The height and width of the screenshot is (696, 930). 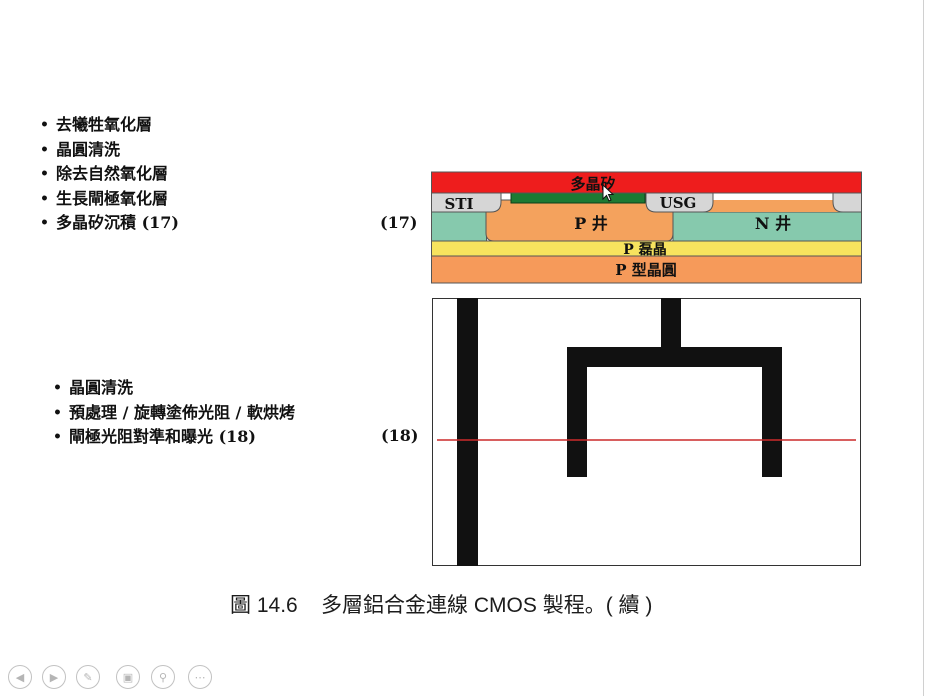 What do you see at coordinates (458, 204) in the screenshot?
I see `sti-label: STI` at bounding box center [458, 204].